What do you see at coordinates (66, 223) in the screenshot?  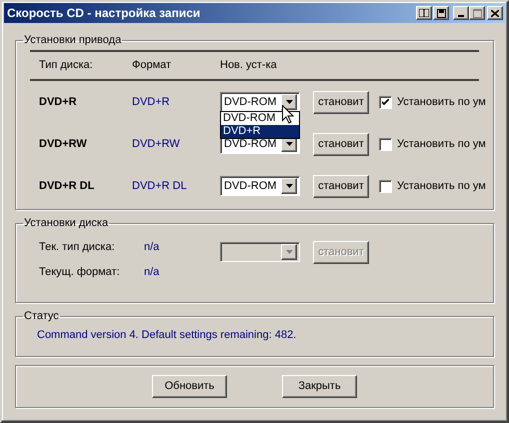 I see `group-title: Установки диска` at bounding box center [66, 223].